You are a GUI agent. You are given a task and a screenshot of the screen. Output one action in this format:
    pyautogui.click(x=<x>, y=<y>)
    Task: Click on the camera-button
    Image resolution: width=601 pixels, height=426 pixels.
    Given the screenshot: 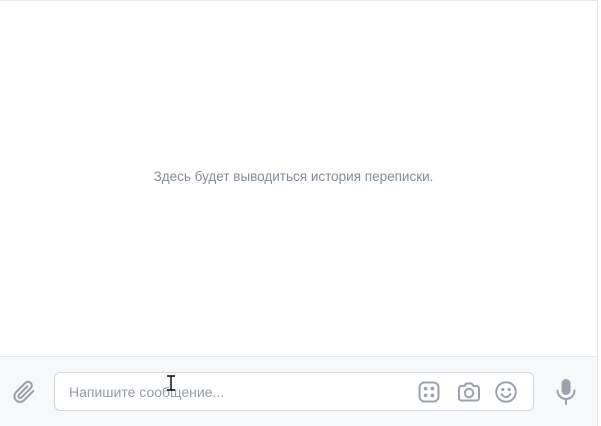 What is the action you would take?
    pyautogui.click(x=469, y=392)
    